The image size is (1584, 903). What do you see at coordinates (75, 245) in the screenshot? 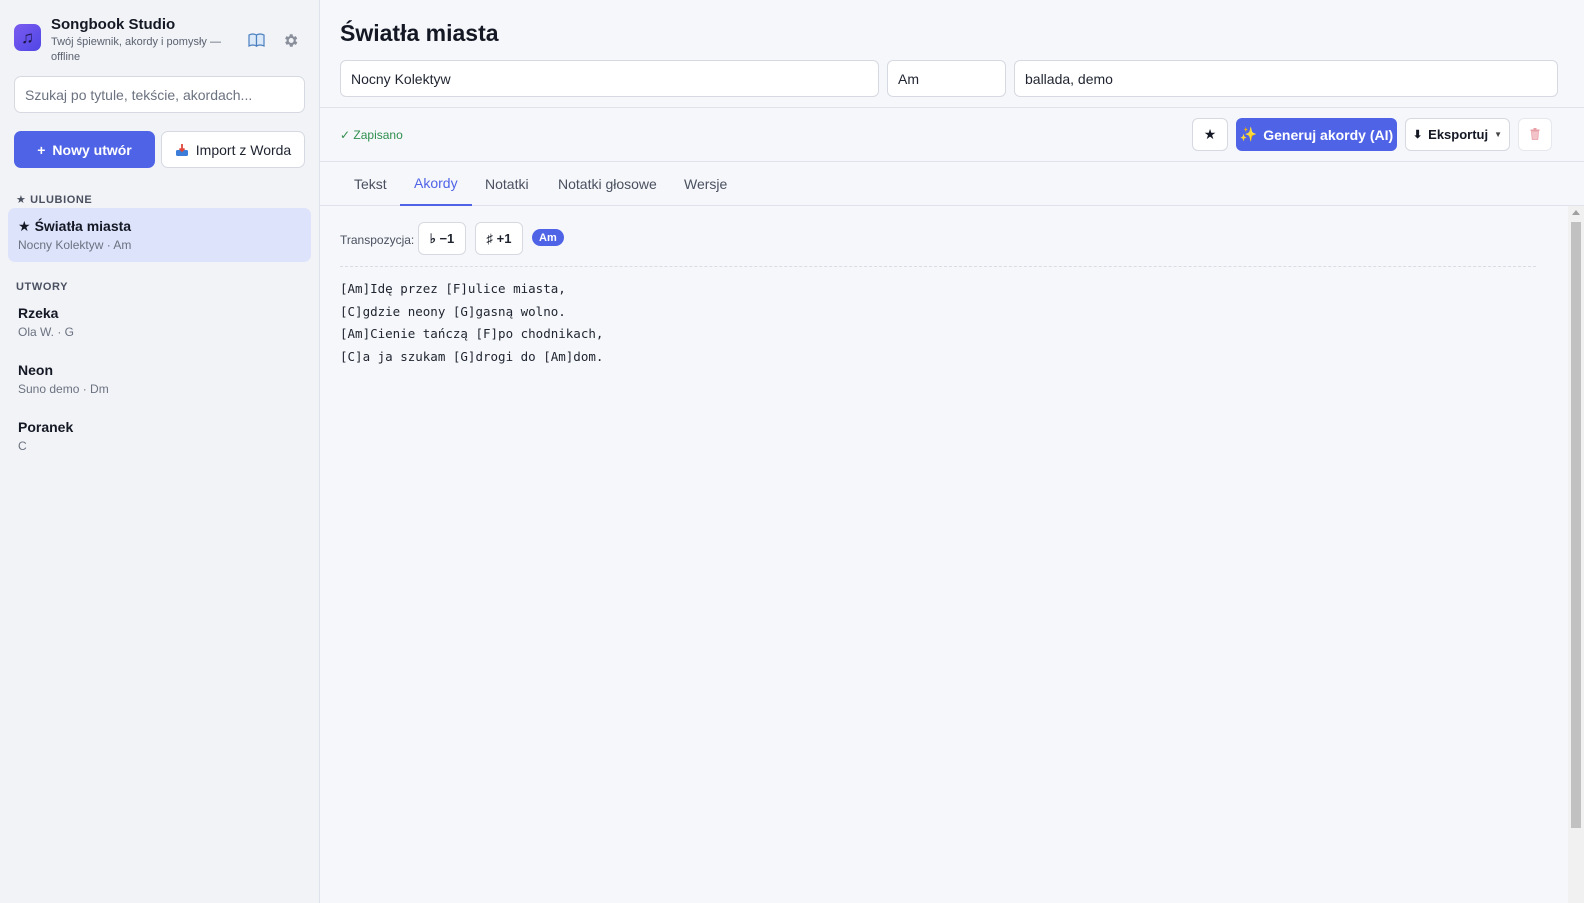
I see `song-item-meta: Nocny Kolektyw · Am` at bounding box center [75, 245].